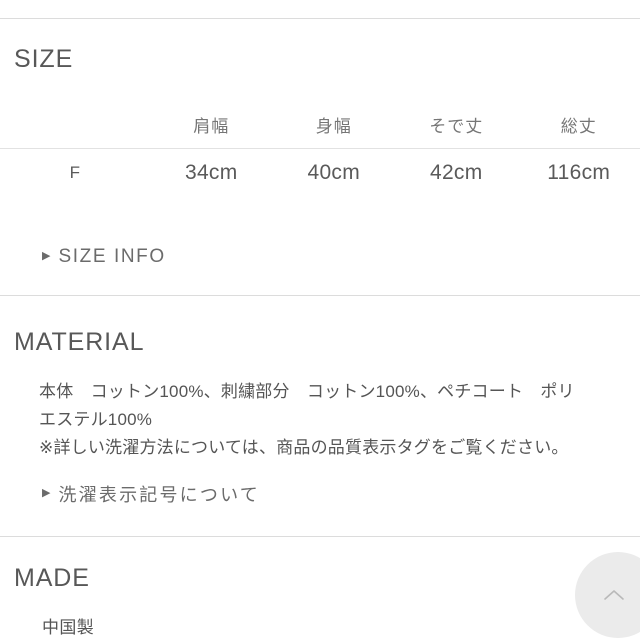  What do you see at coordinates (211, 126) in the screenshot?
I see `size-table-col-header-shoulder: 肩幅` at bounding box center [211, 126].